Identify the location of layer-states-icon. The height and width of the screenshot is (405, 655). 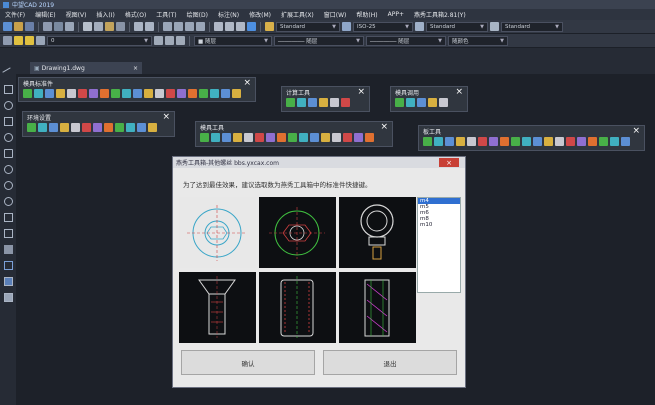
(180, 40).